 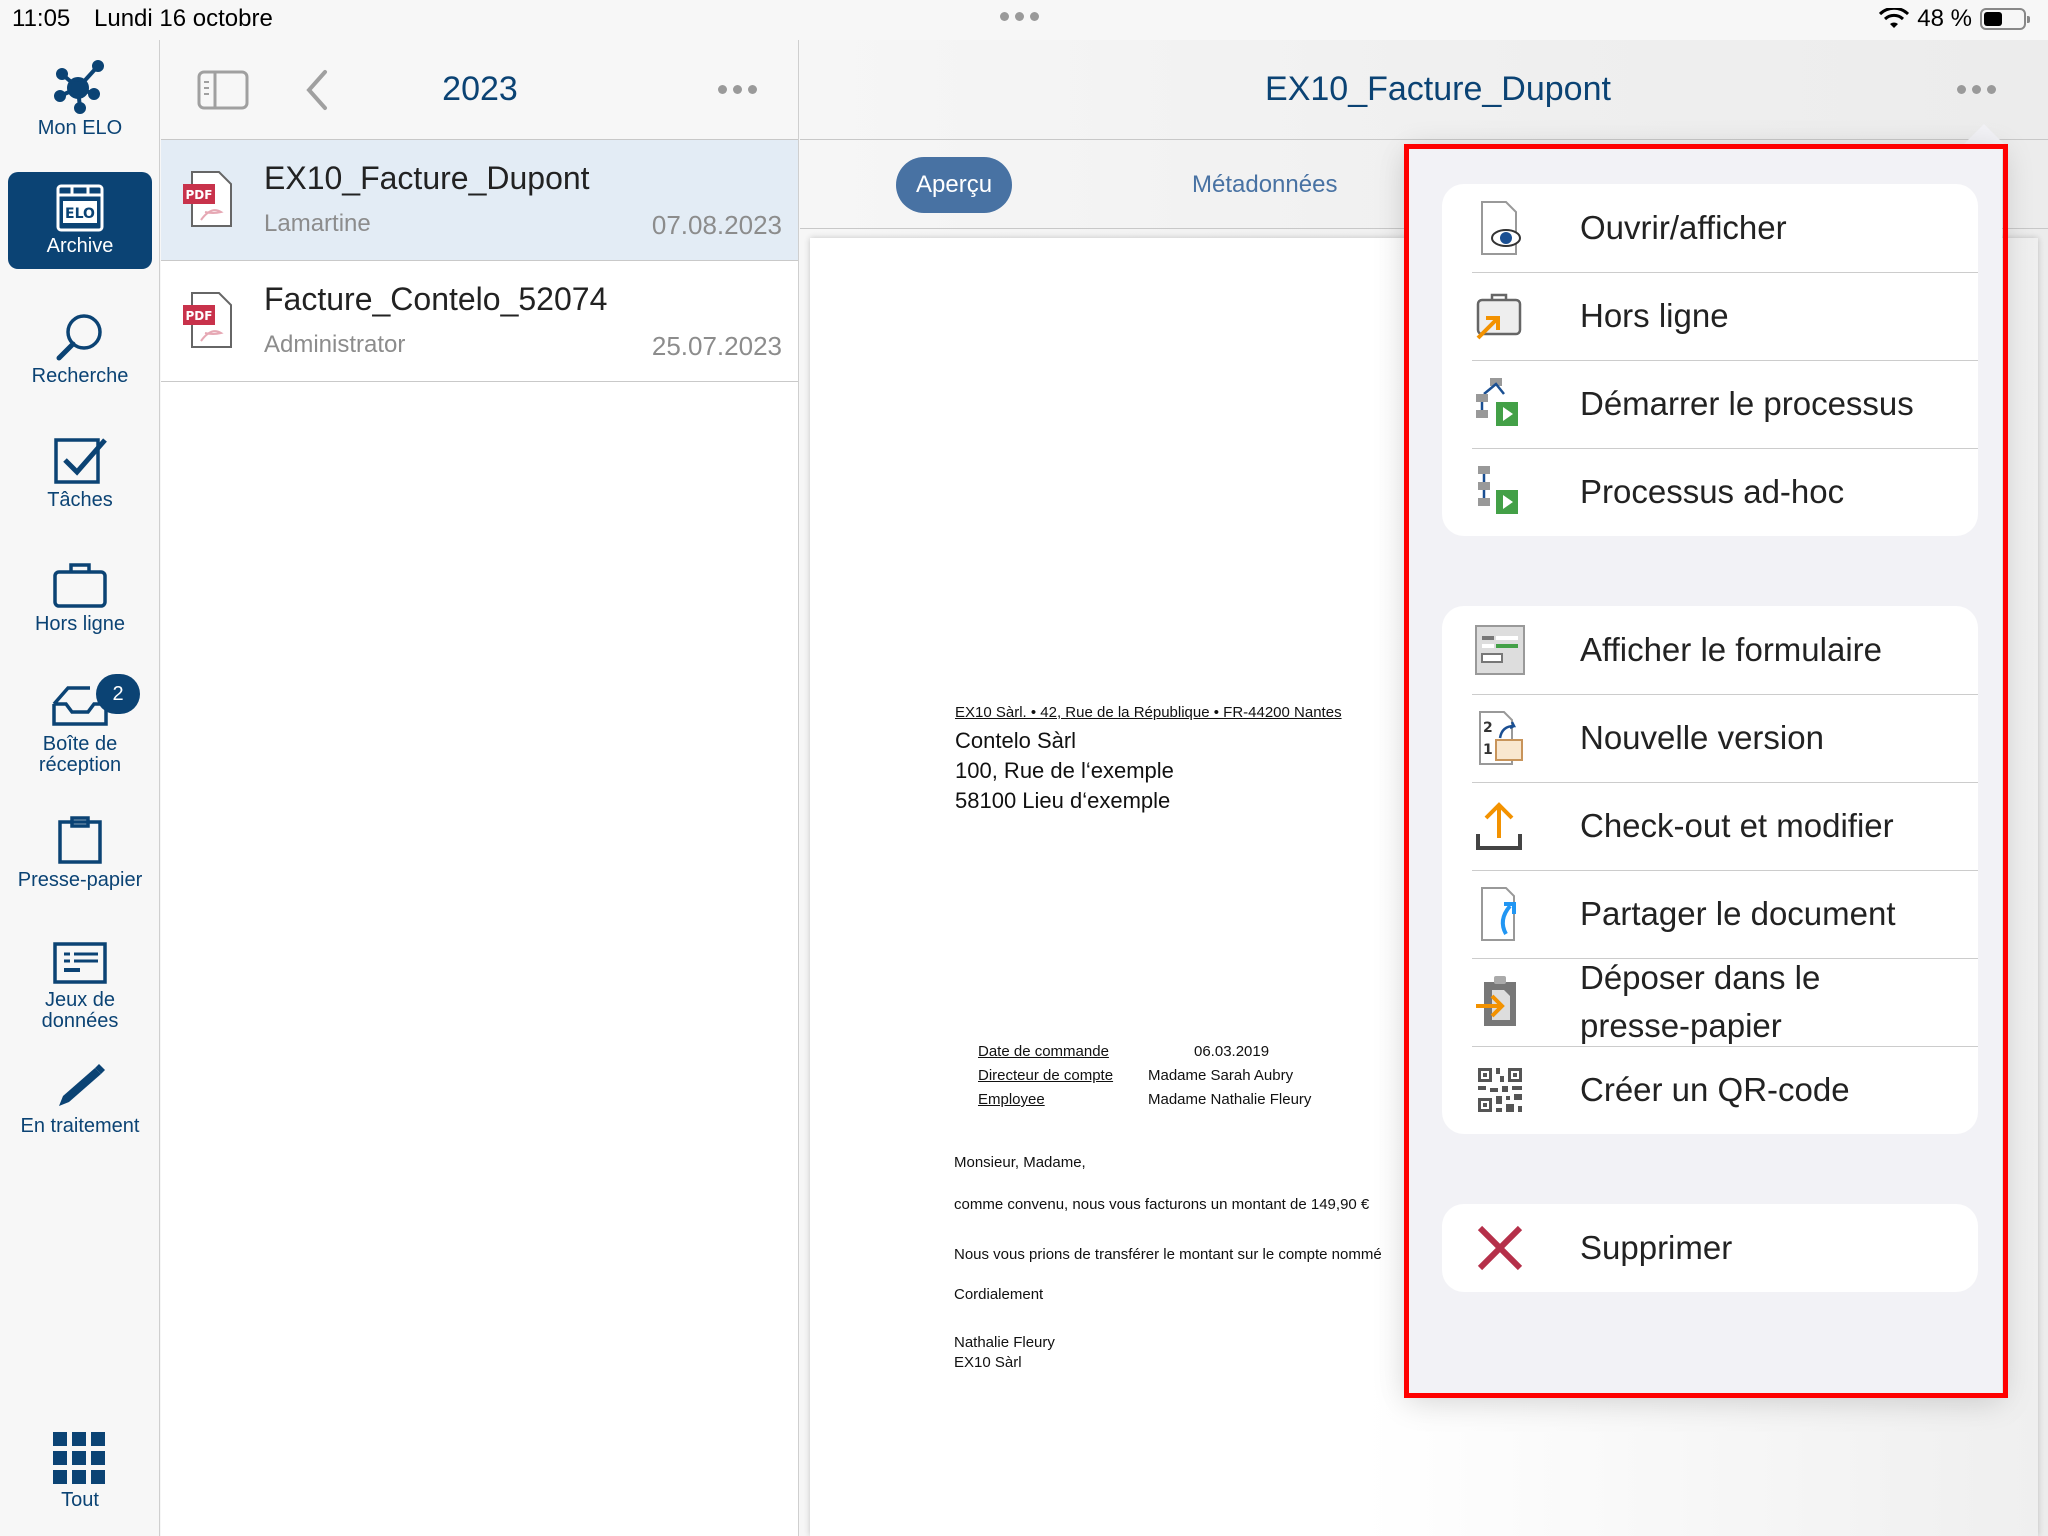 I want to click on action-supprimer: Supprimer, so click(x=1710, y=1248).